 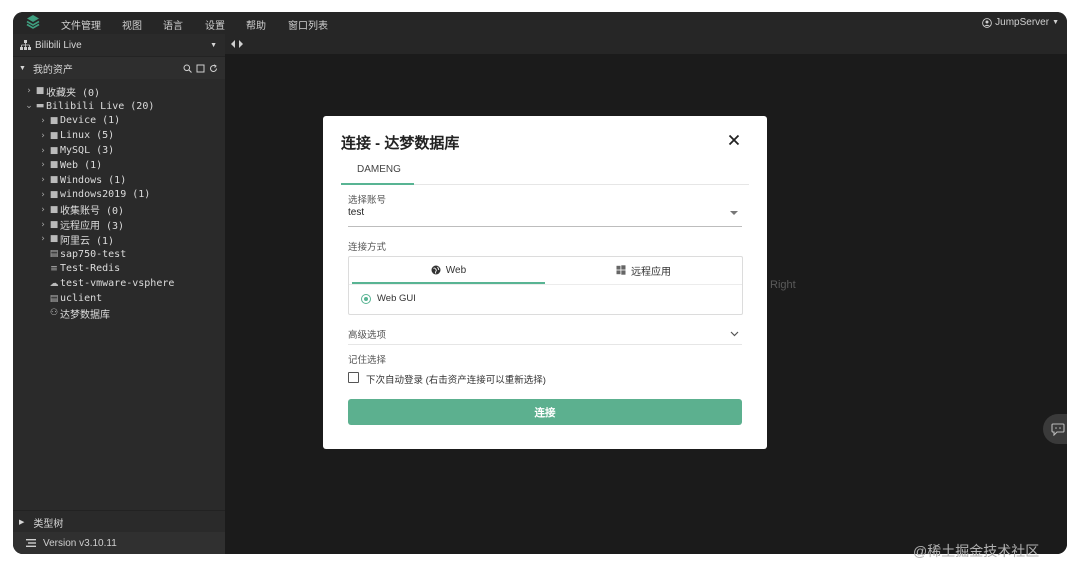 I want to click on tree-node: › ■ Web (1), so click(x=119, y=165).